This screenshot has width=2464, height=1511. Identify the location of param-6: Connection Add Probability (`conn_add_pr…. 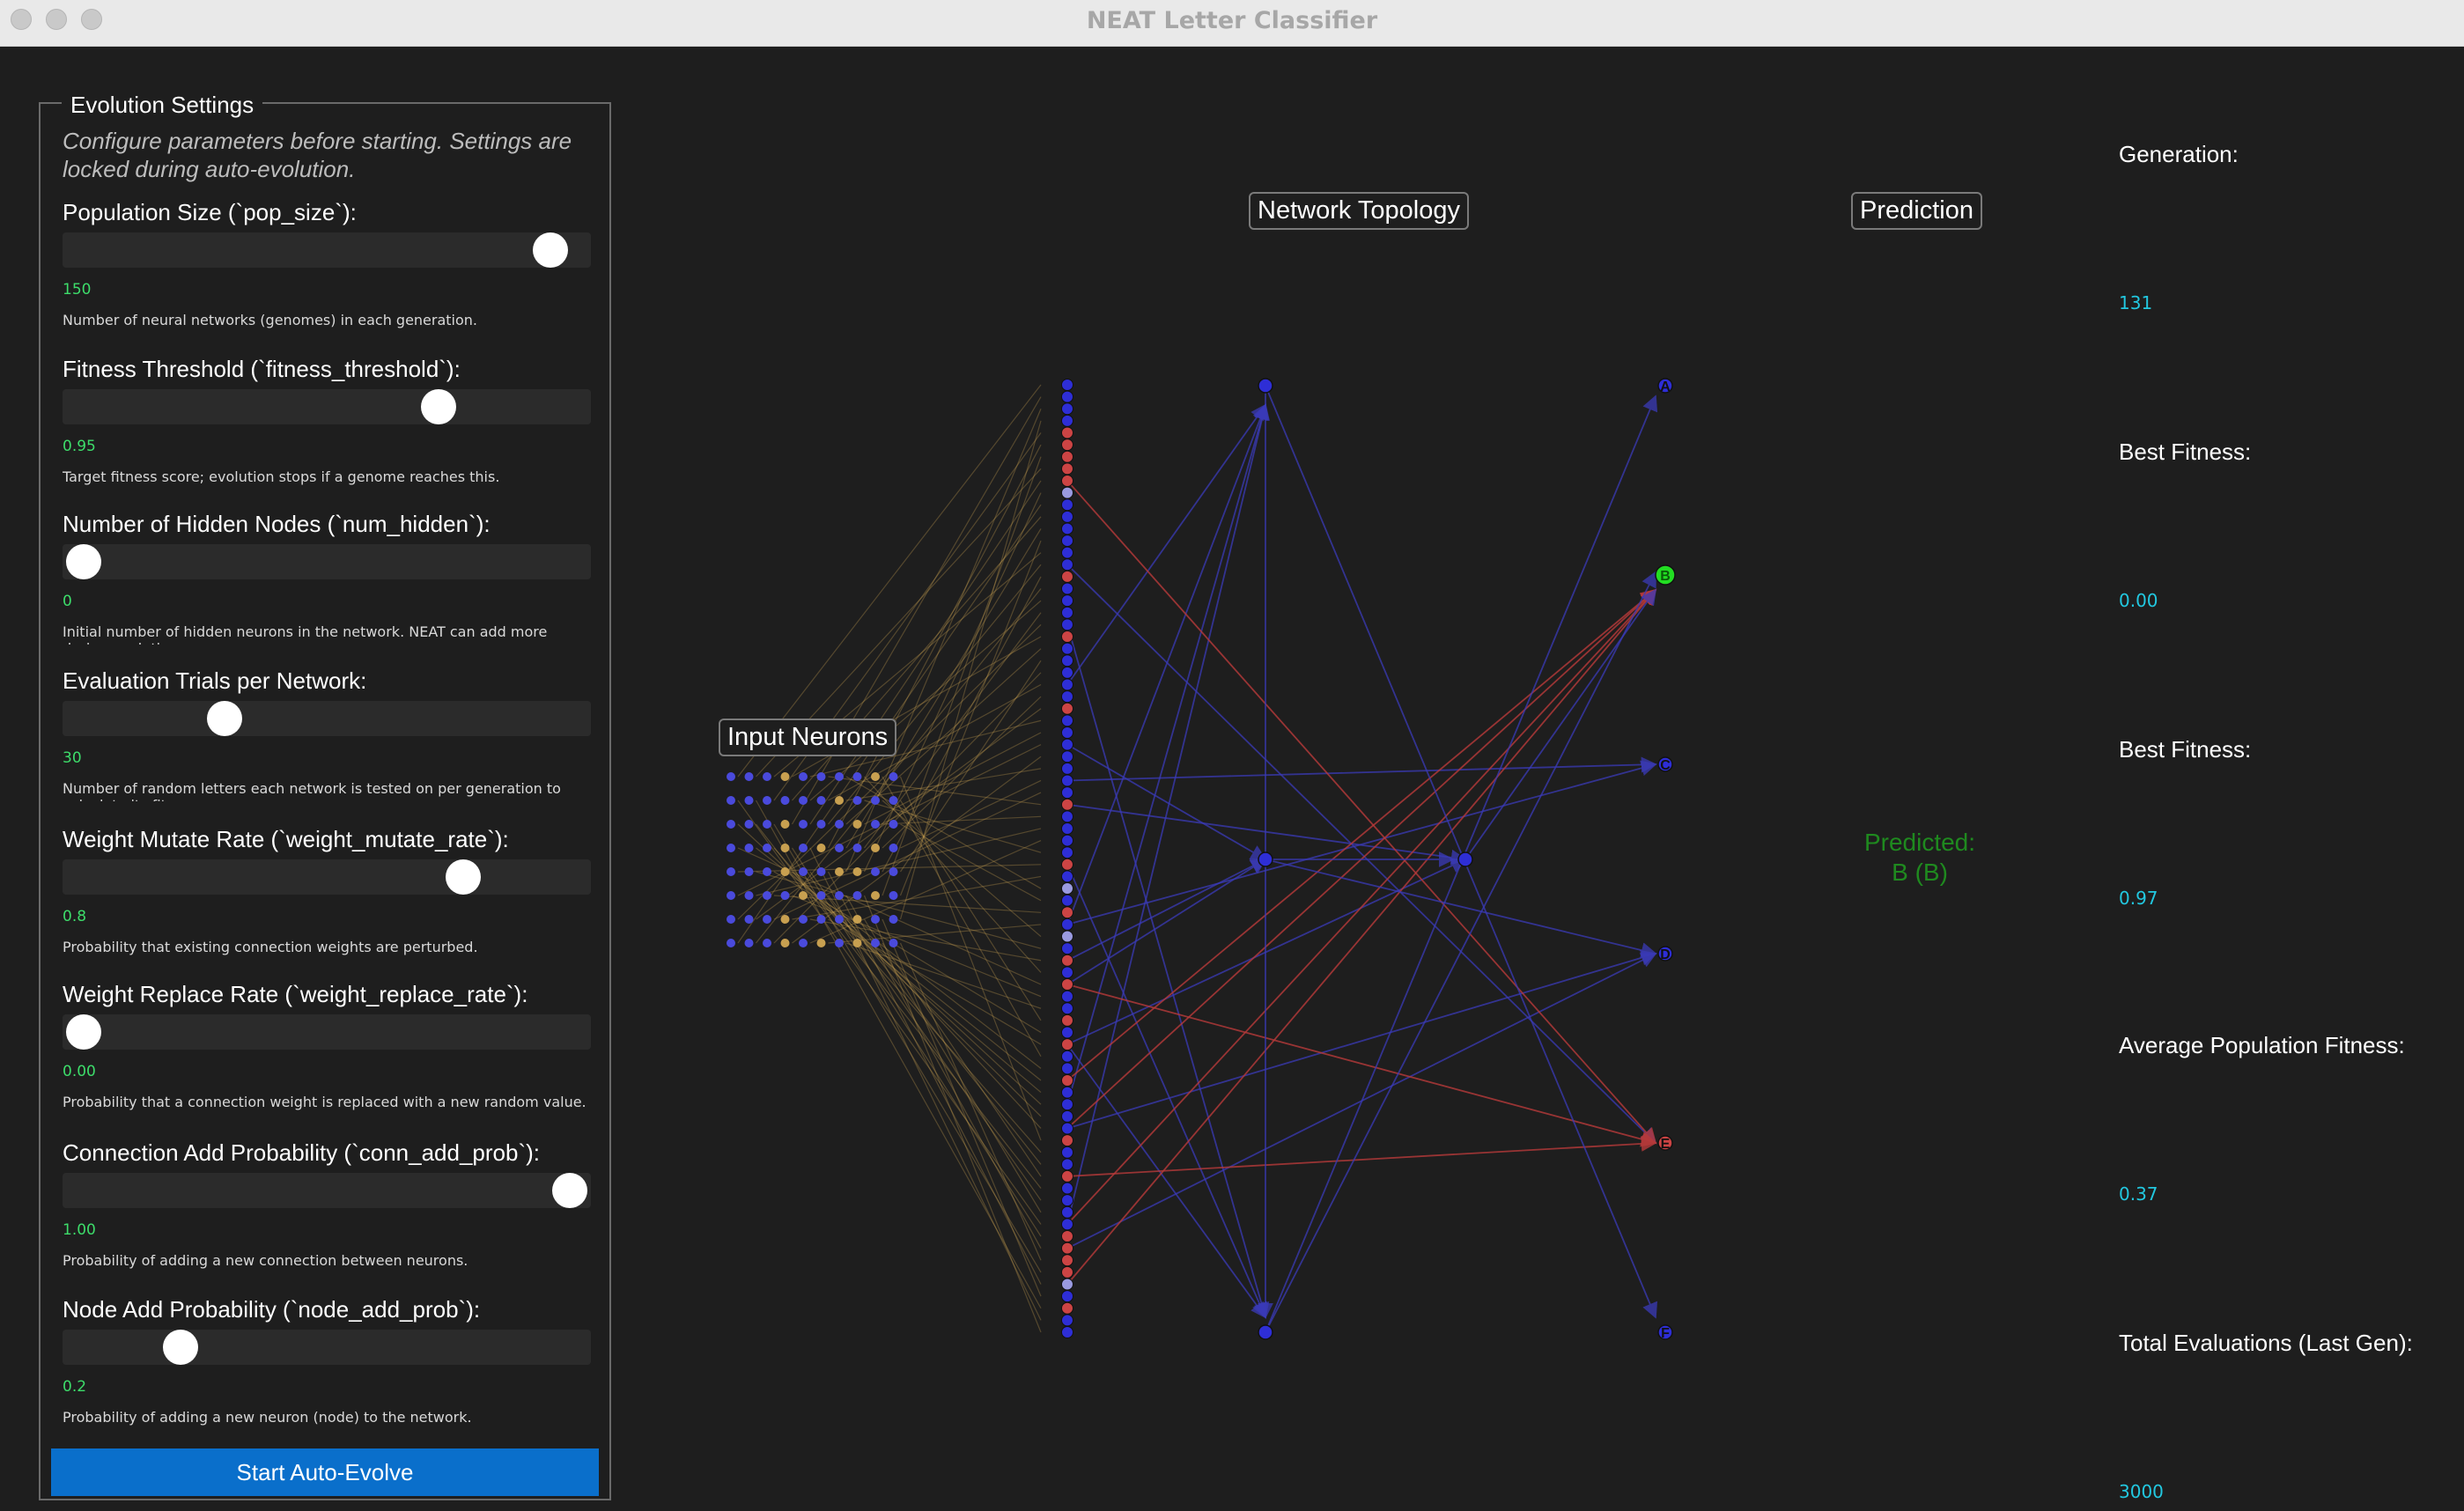
(327, 1204).